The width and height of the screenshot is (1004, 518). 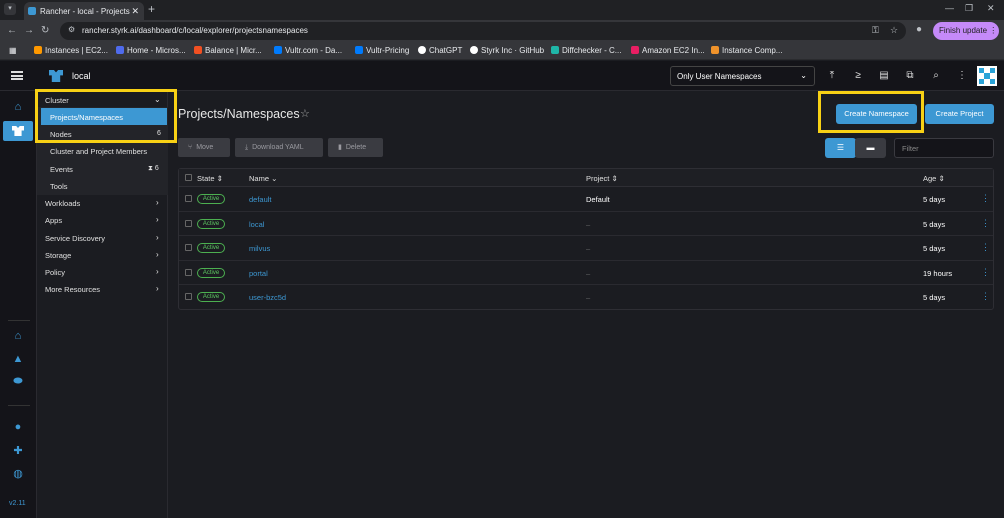 I want to click on close-window-icon: ✕, so click(x=991, y=8).